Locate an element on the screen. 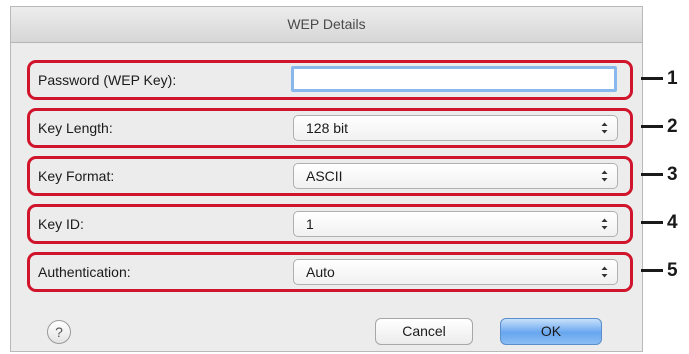 This screenshot has width=689, height=354. key-length-value: 128 bit is located at coordinates (327, 128).